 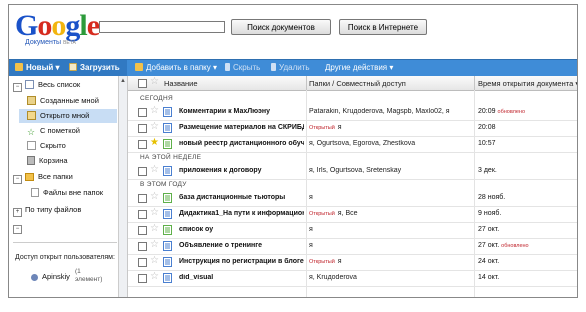 What do you see at coordinates (489, 229) in the screenshot?
I see `time-value: 27 окт.` at bounding box center [489, 229].